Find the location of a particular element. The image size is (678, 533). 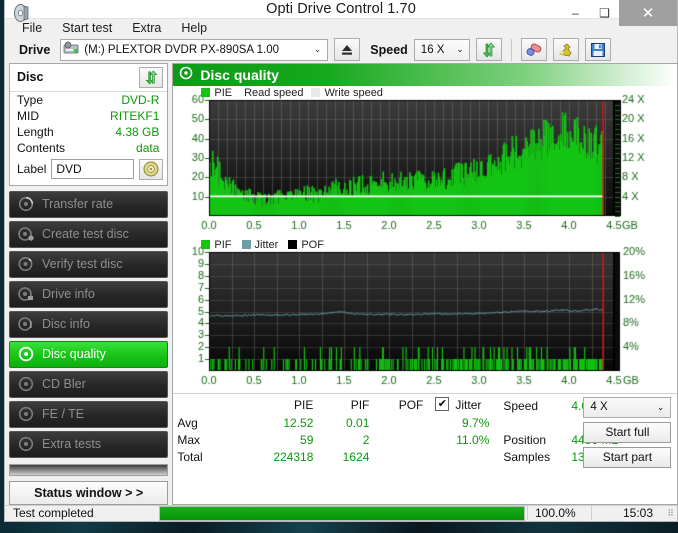

status-bar: Test completed 100.0% 15:03 ⠿ is located at coordinates (341, 512).